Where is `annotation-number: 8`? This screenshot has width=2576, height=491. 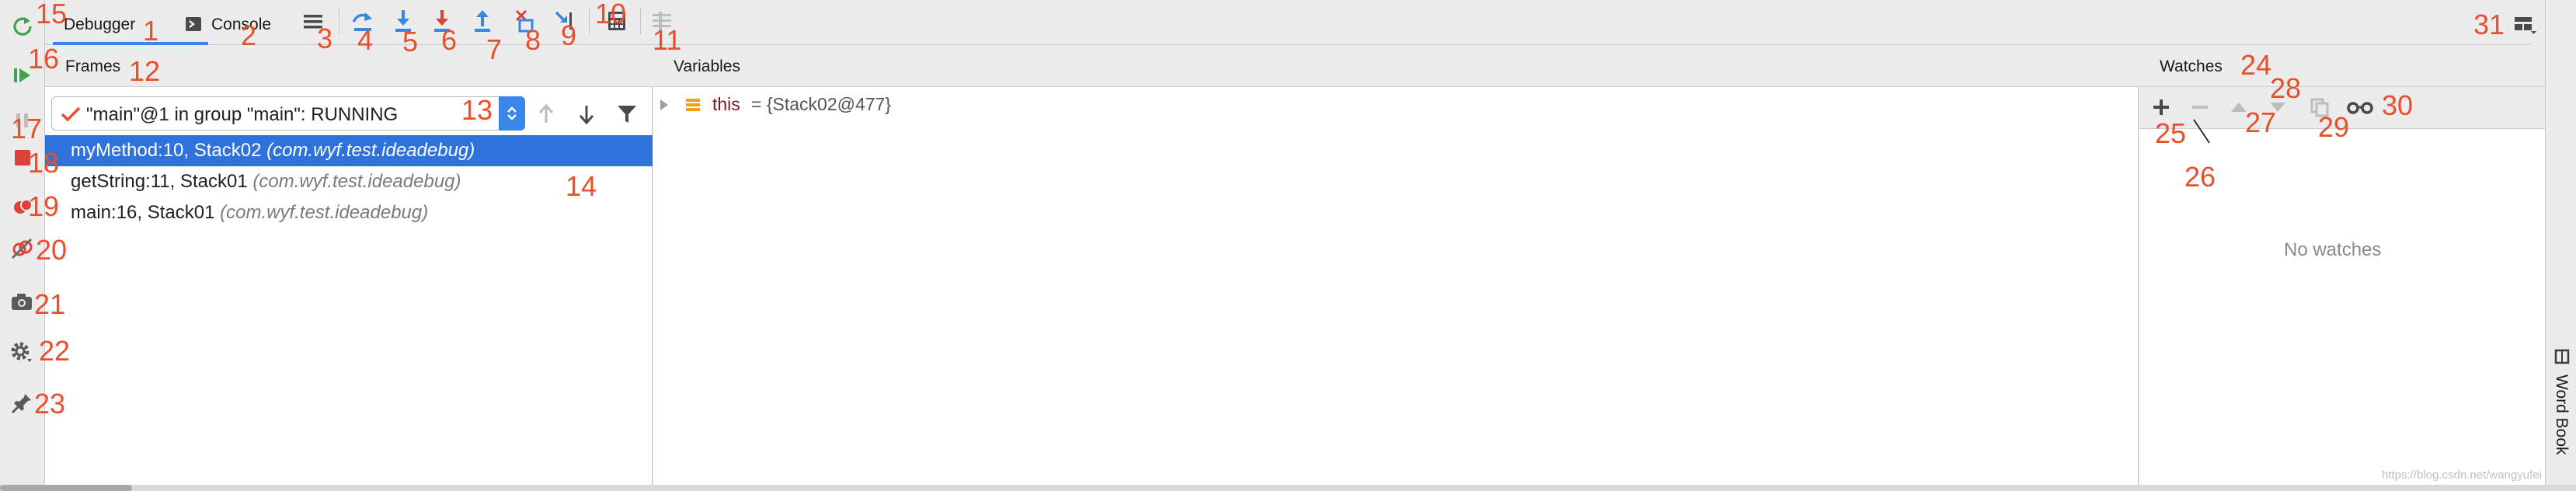 annotation-number: 8 is located at coordinates (533, 40).